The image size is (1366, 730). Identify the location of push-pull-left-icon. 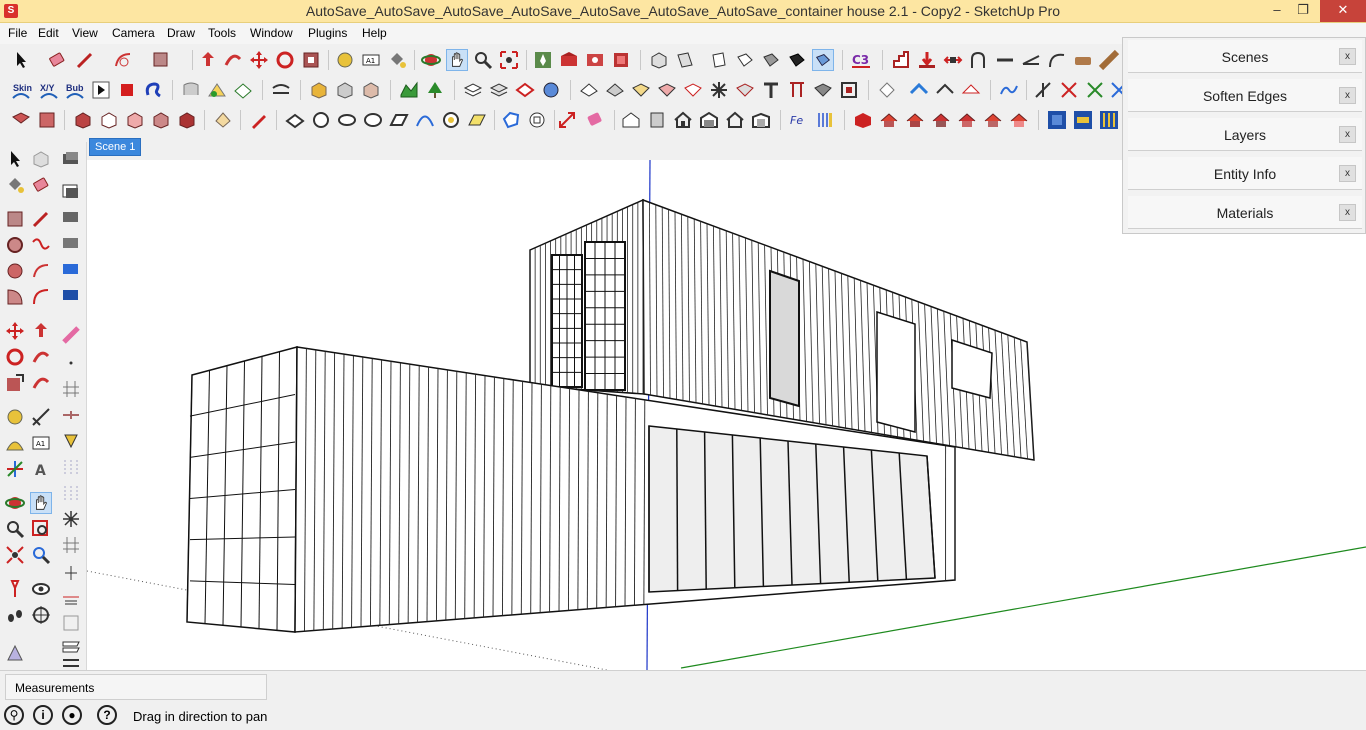
(41, 331).